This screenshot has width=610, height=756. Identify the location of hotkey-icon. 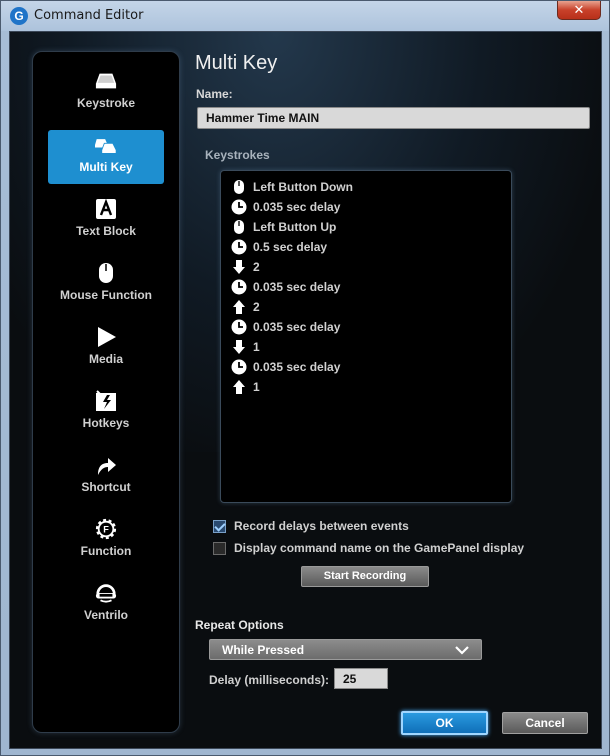
(106, 401).